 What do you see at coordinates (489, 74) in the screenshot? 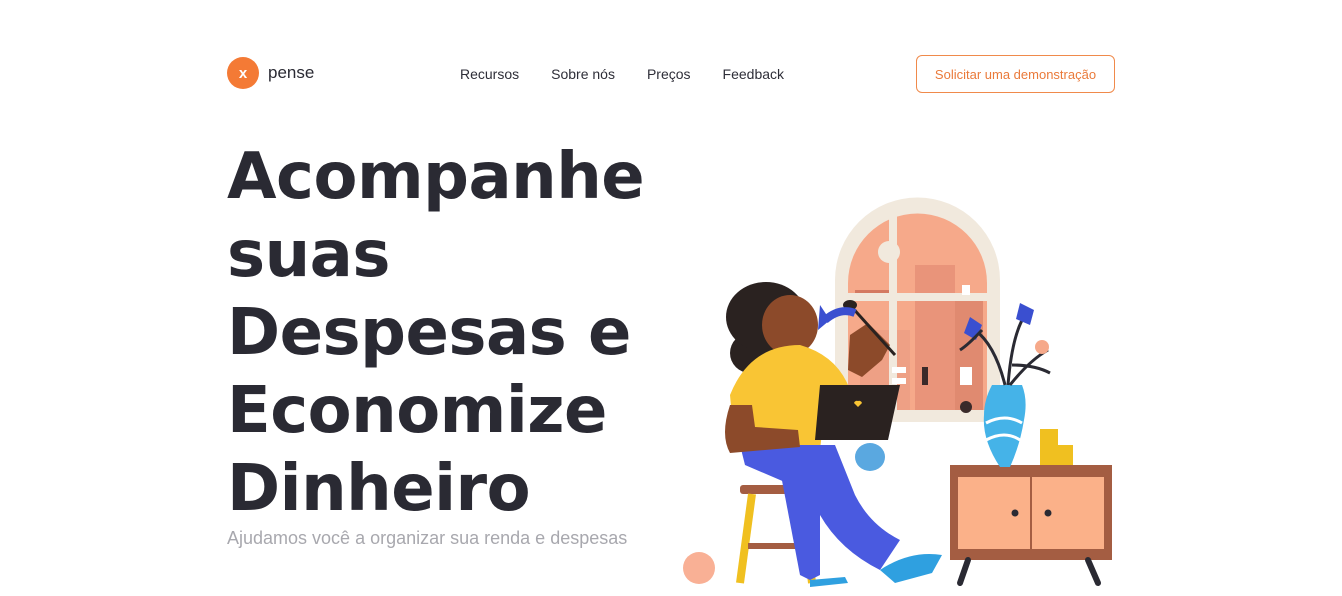
I see `nav-item-recursos: Recursos` at bounding box center [489, 74].